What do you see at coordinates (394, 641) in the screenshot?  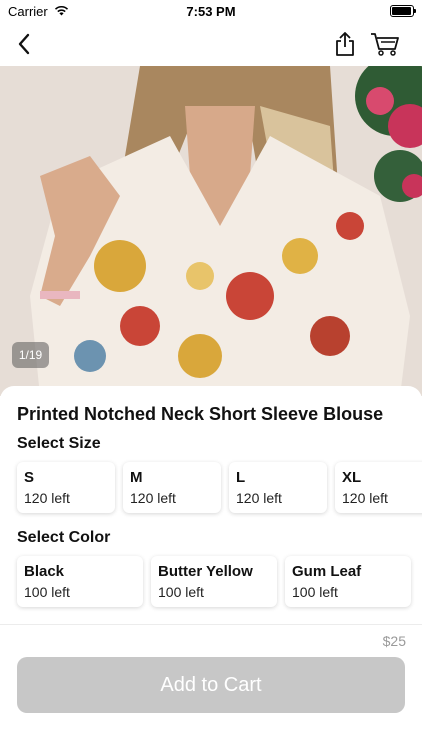 I see `product-price: $25` at bounding box center [394, 641].